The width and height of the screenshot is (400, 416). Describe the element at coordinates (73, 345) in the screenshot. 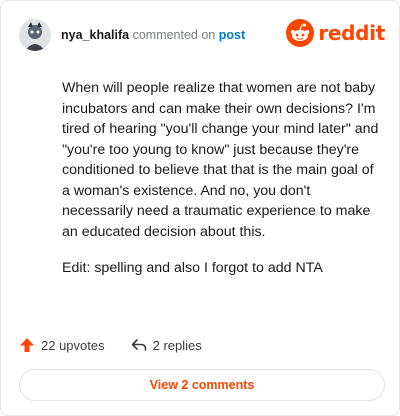

I see `upvotes-count: 22 upvotes` at that location.